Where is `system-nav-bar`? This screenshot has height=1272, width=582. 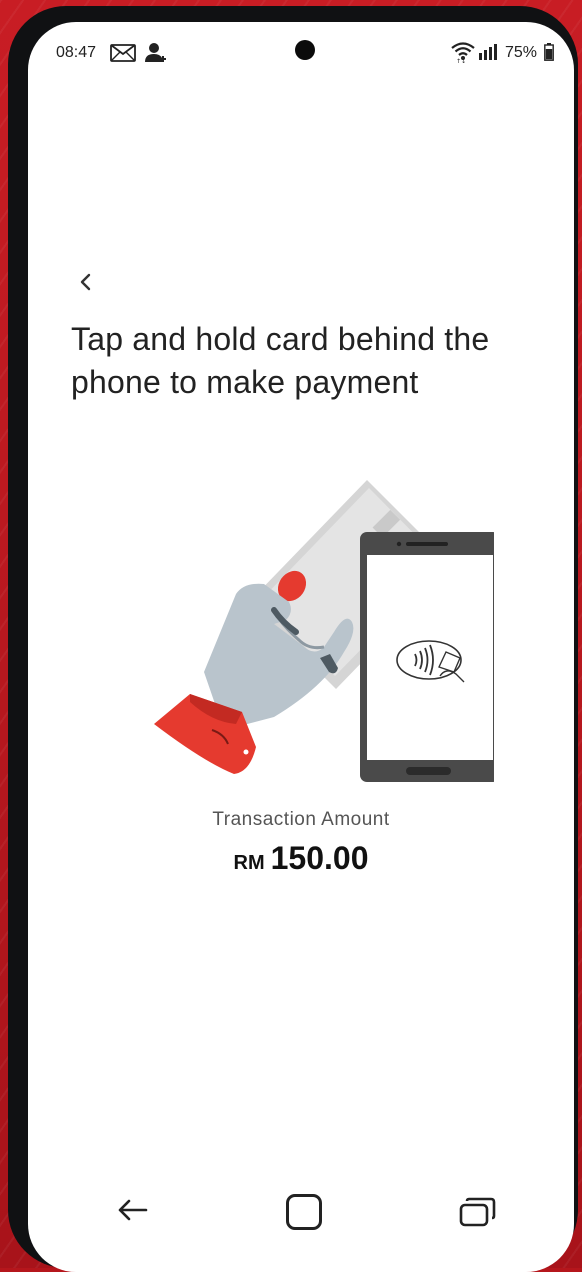 system-nav-bar is located at coordinates (301, 1217).